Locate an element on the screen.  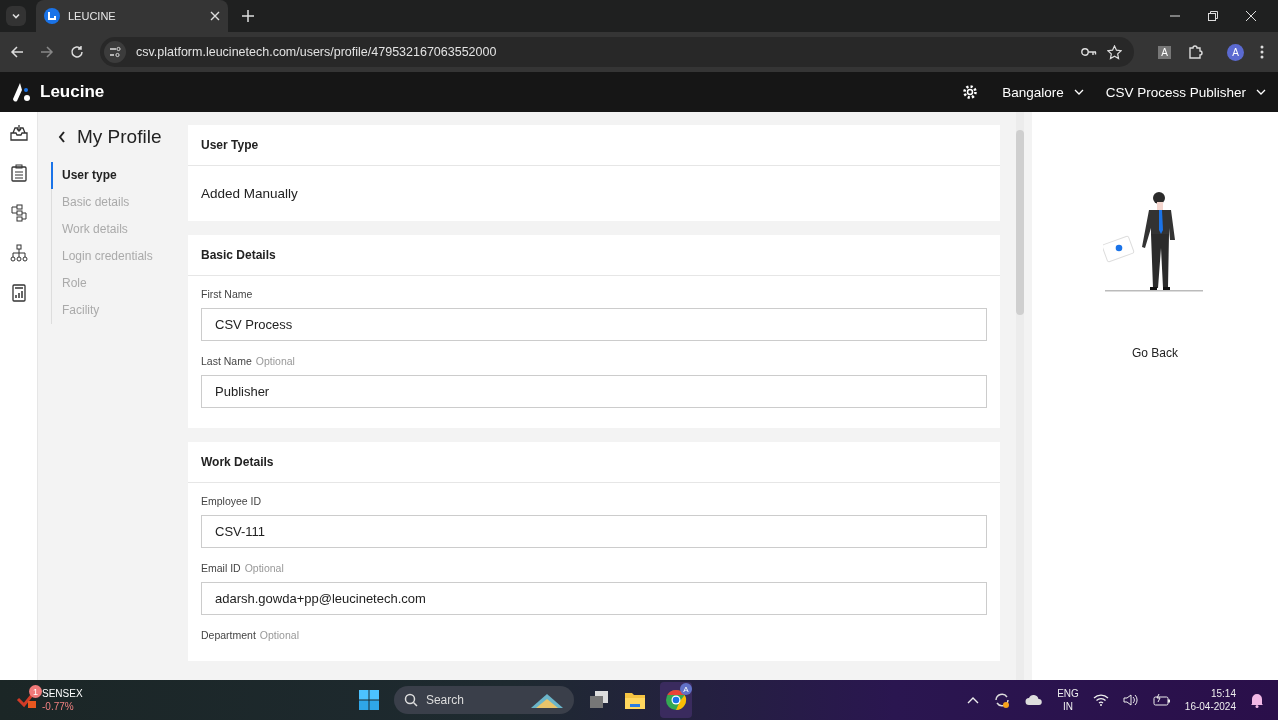
back-chevron-icon is located at coordinates (62, 137).